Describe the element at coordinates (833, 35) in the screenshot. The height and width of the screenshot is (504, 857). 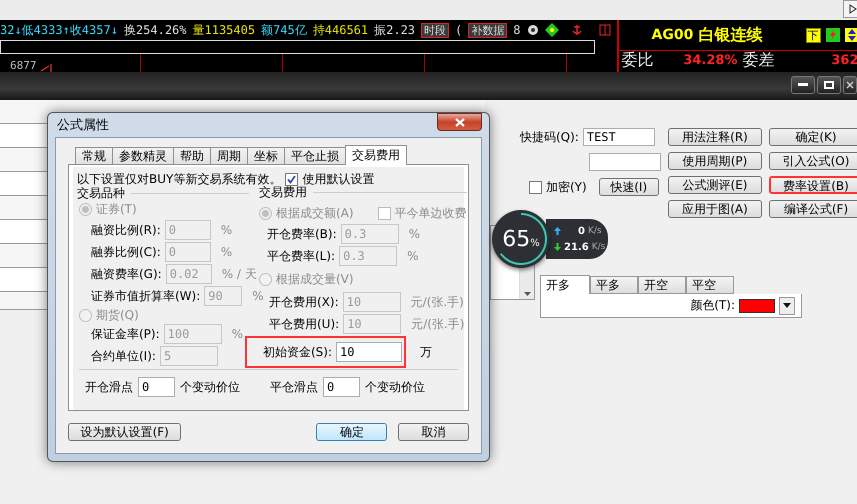
I see `lightning-icon` at that location.